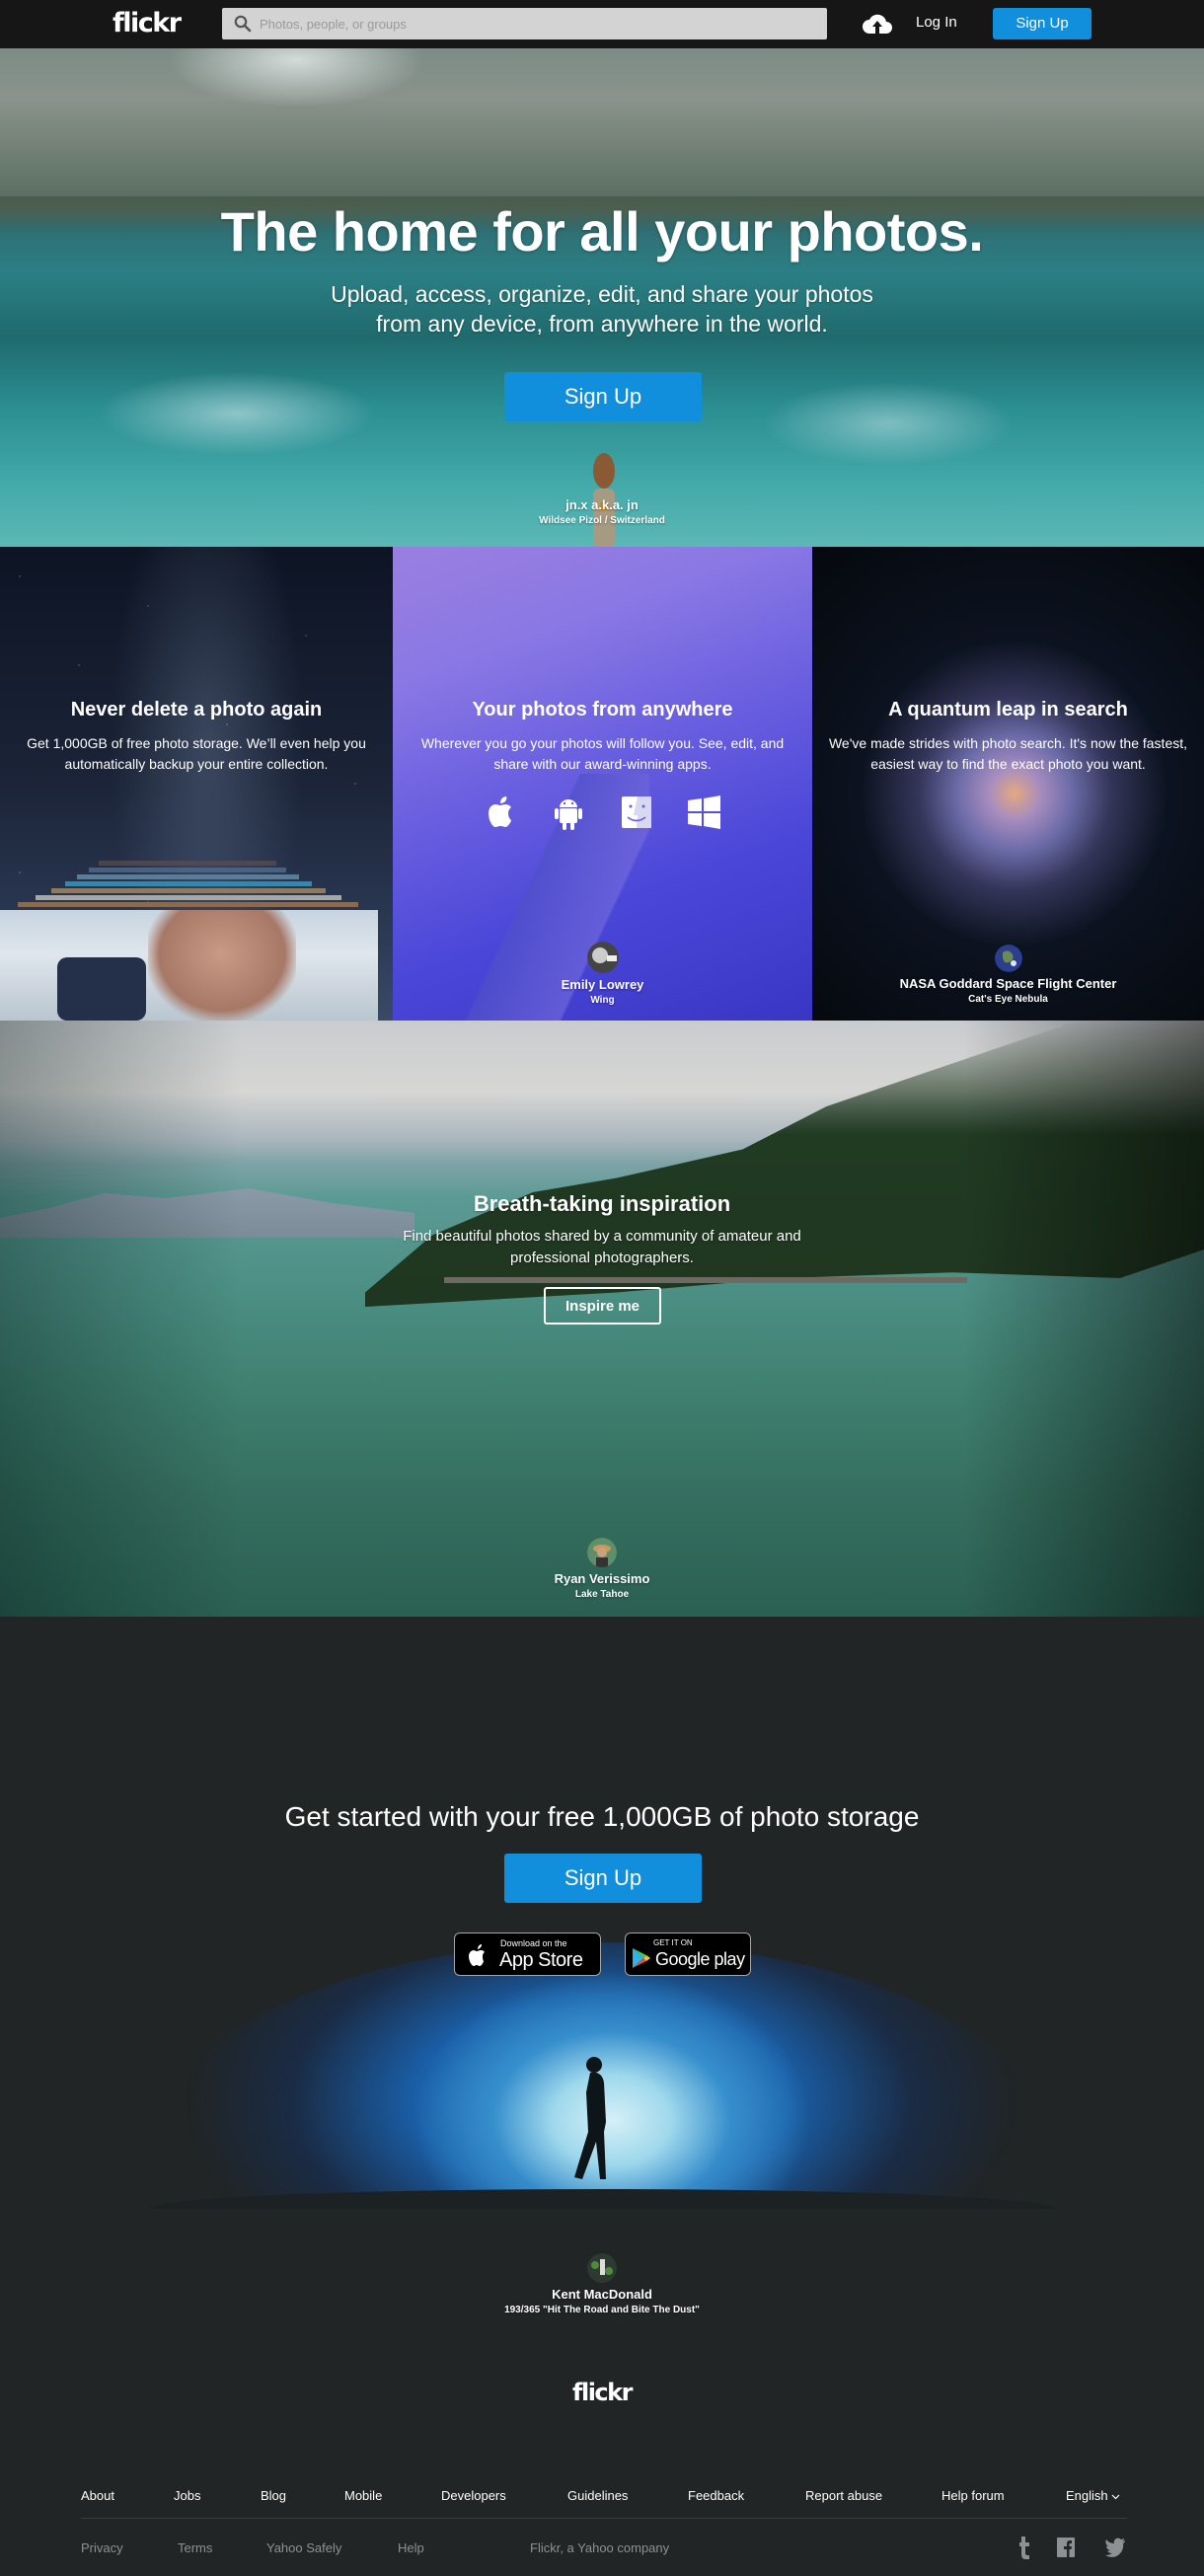  I want to click on footer-link-developers: Developers, so click(474, 2495).